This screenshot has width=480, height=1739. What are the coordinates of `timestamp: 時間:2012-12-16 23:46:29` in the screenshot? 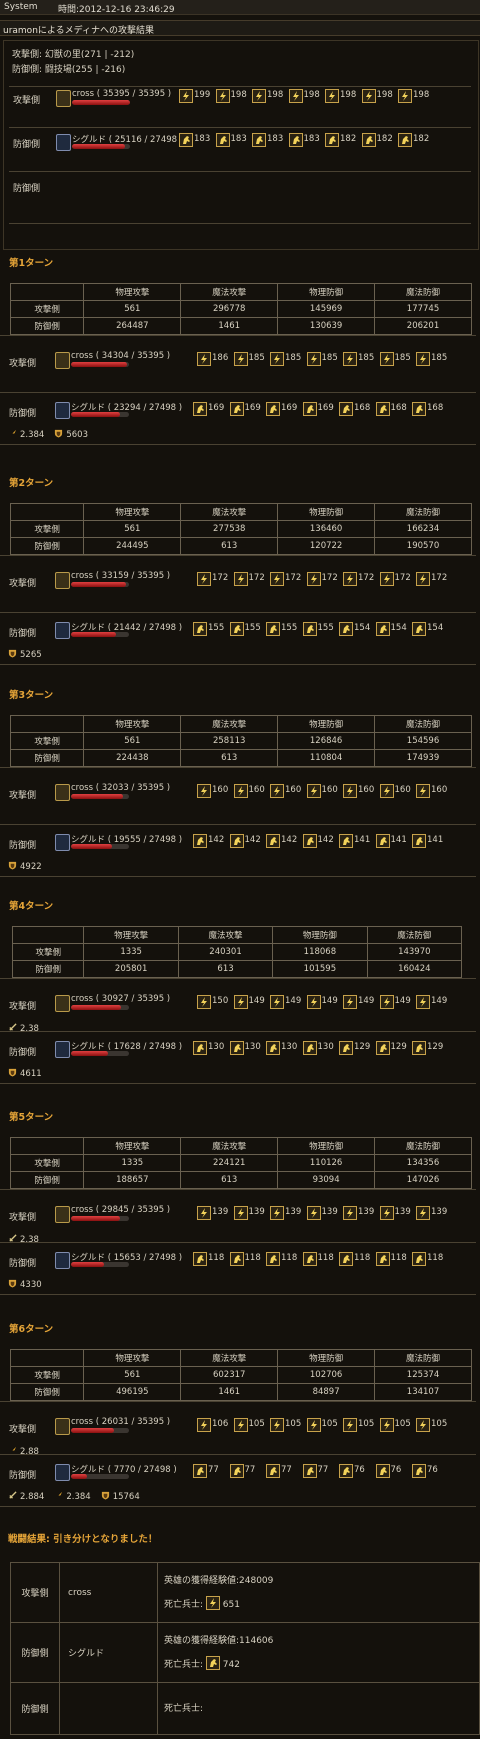 It's located at (116, 10).